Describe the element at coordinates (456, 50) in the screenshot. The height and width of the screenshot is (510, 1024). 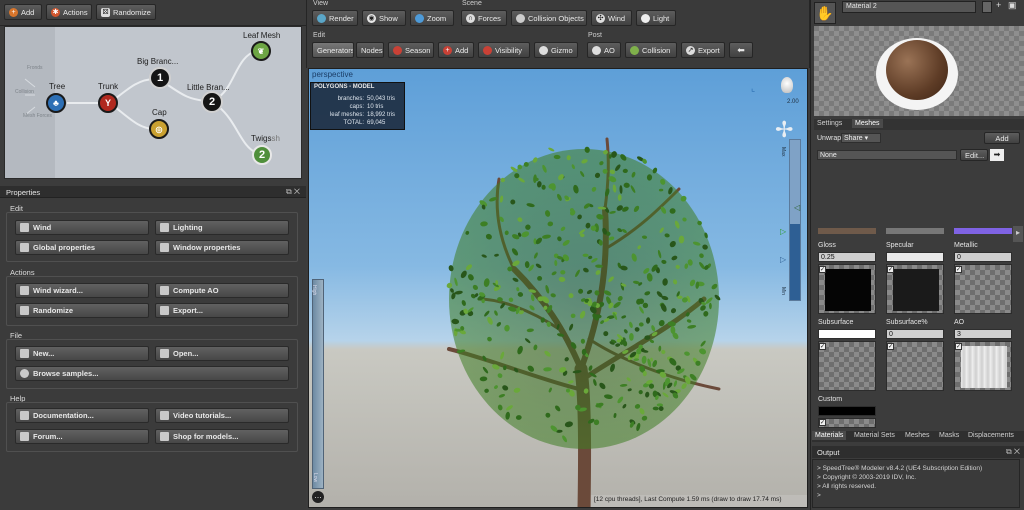
I see `edit-add-button: + Add` at that location.